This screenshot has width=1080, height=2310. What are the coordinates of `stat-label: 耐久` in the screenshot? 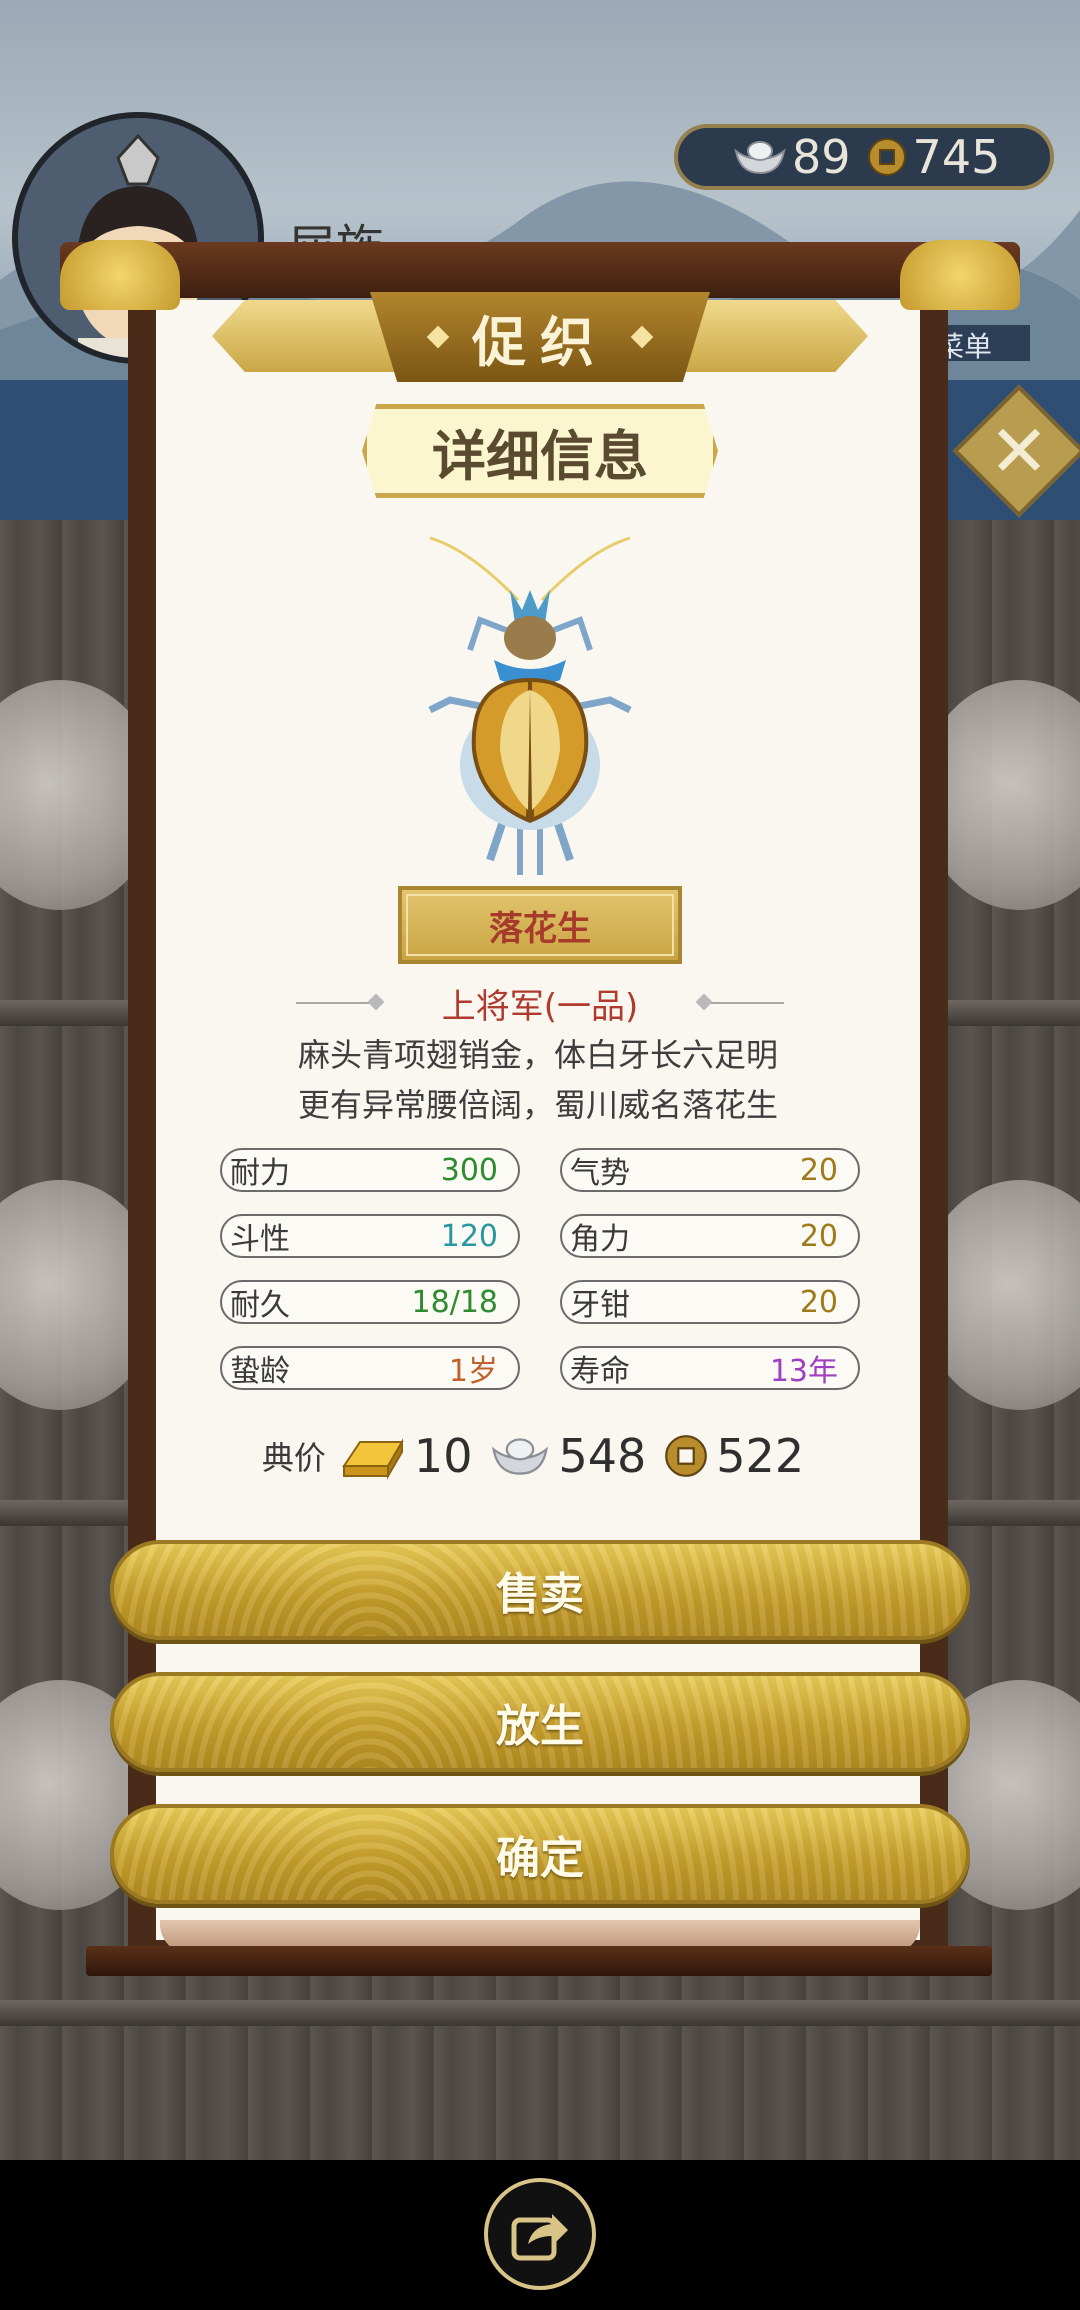 It's located at (260, 1305).